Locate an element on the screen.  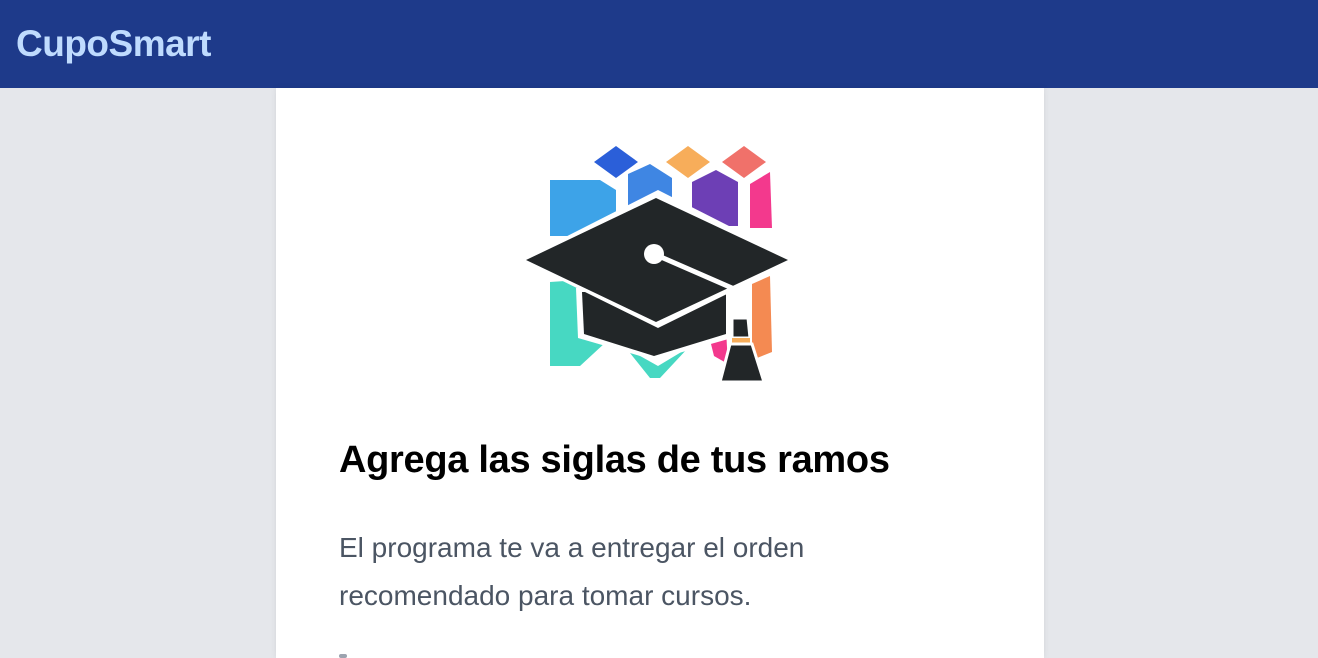
content-below-fold is located at coordinates (343, 656).